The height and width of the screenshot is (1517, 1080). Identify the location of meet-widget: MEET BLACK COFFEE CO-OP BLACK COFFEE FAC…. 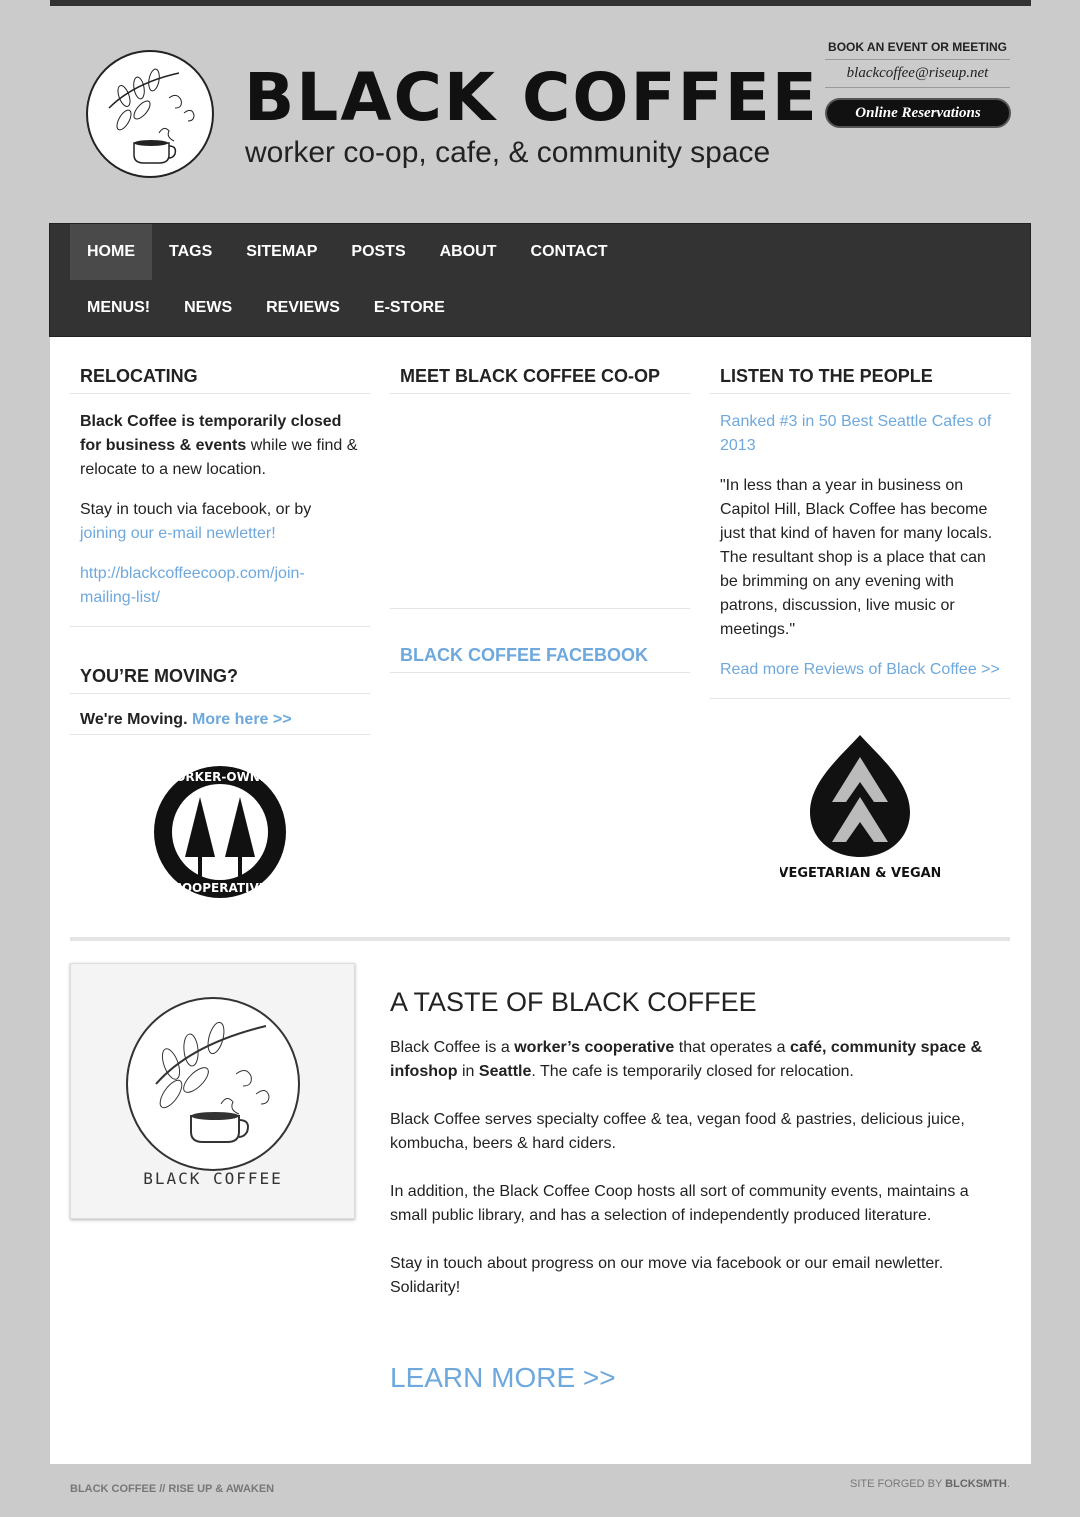
(540, 515).